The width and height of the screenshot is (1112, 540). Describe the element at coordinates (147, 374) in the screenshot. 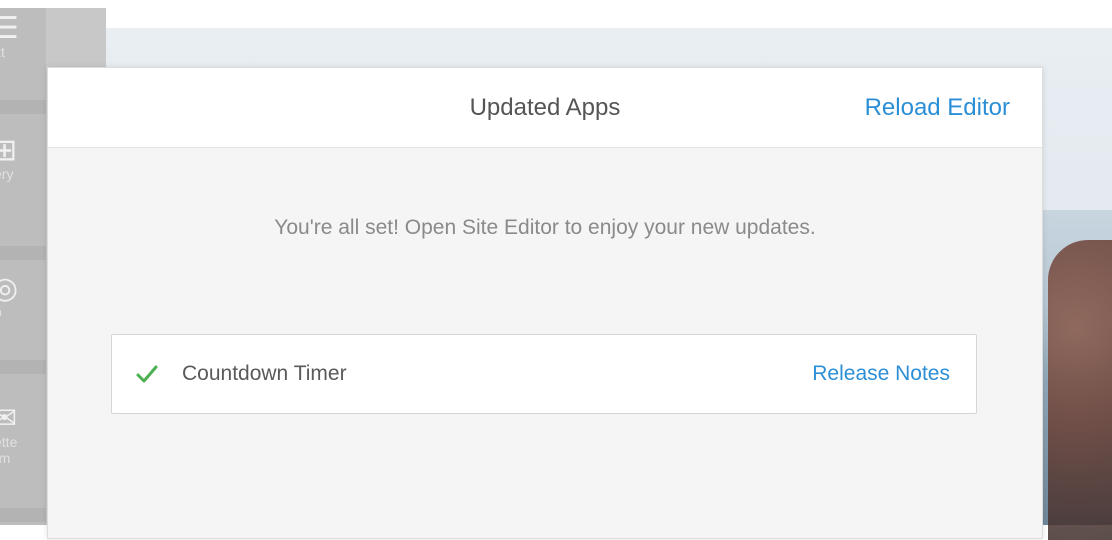

I see `check-icon` at that location.